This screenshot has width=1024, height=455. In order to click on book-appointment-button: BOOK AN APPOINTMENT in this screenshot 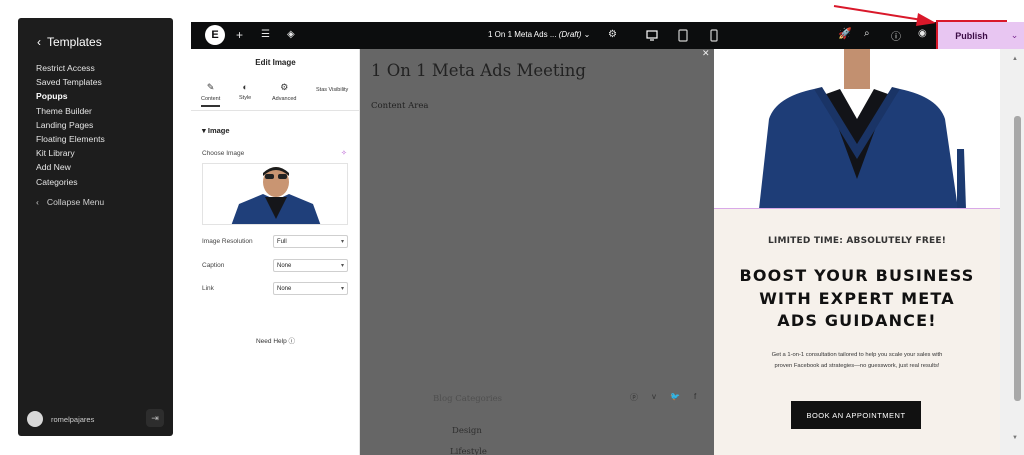, I will do `click(856, 415)`.